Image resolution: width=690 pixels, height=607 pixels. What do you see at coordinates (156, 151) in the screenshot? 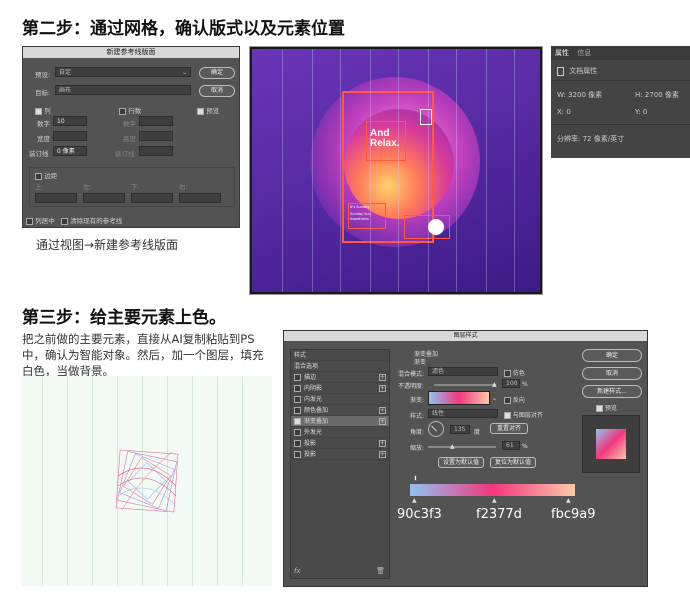
I see `row-gutter-input` at bounding box center [156, 151].